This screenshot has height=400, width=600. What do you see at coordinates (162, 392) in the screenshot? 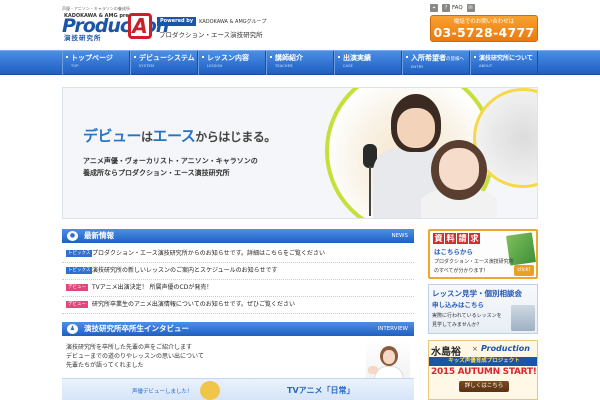
I see `interview-banner-text: 声優デビューしました！` at bounding box center [162, 392].